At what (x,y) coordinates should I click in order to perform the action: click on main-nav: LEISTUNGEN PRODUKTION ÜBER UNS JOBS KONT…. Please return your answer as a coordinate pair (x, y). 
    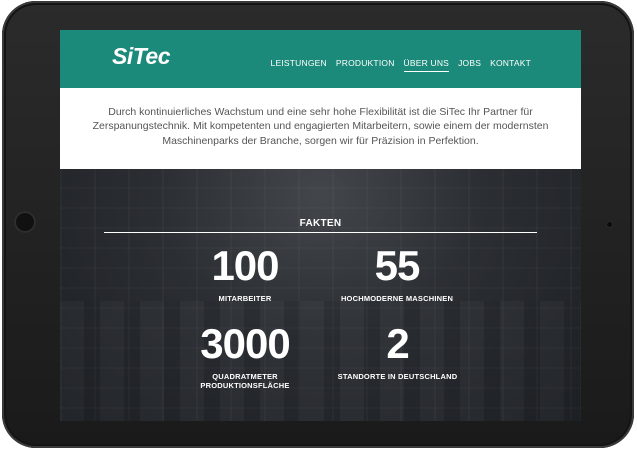
    Looking at the image, I should click on (401, 65).